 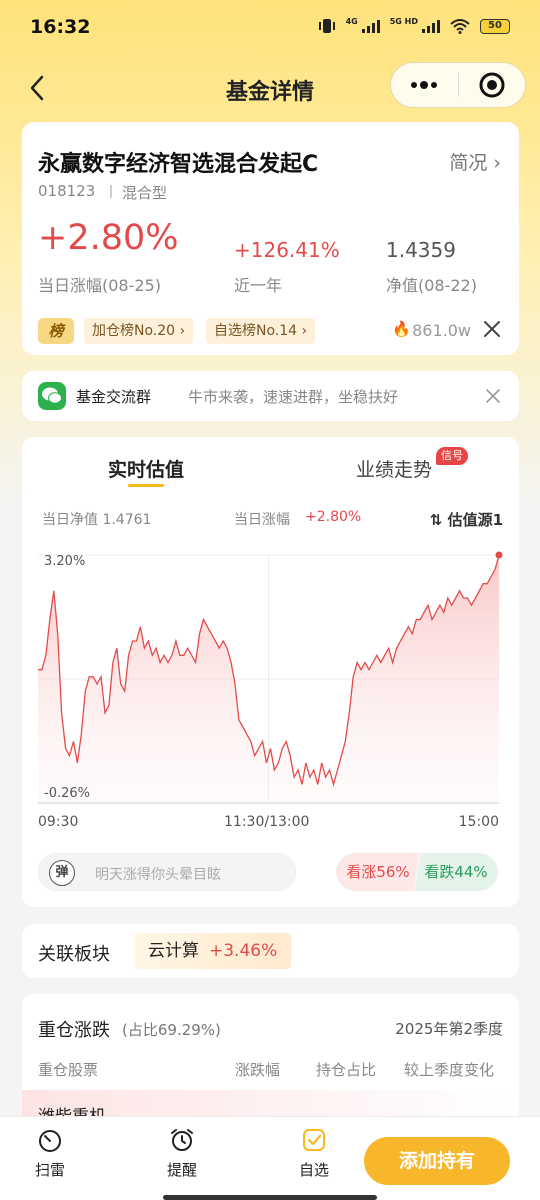 I want to click on signal-label-1: 4G, so click(x=351, y=21).